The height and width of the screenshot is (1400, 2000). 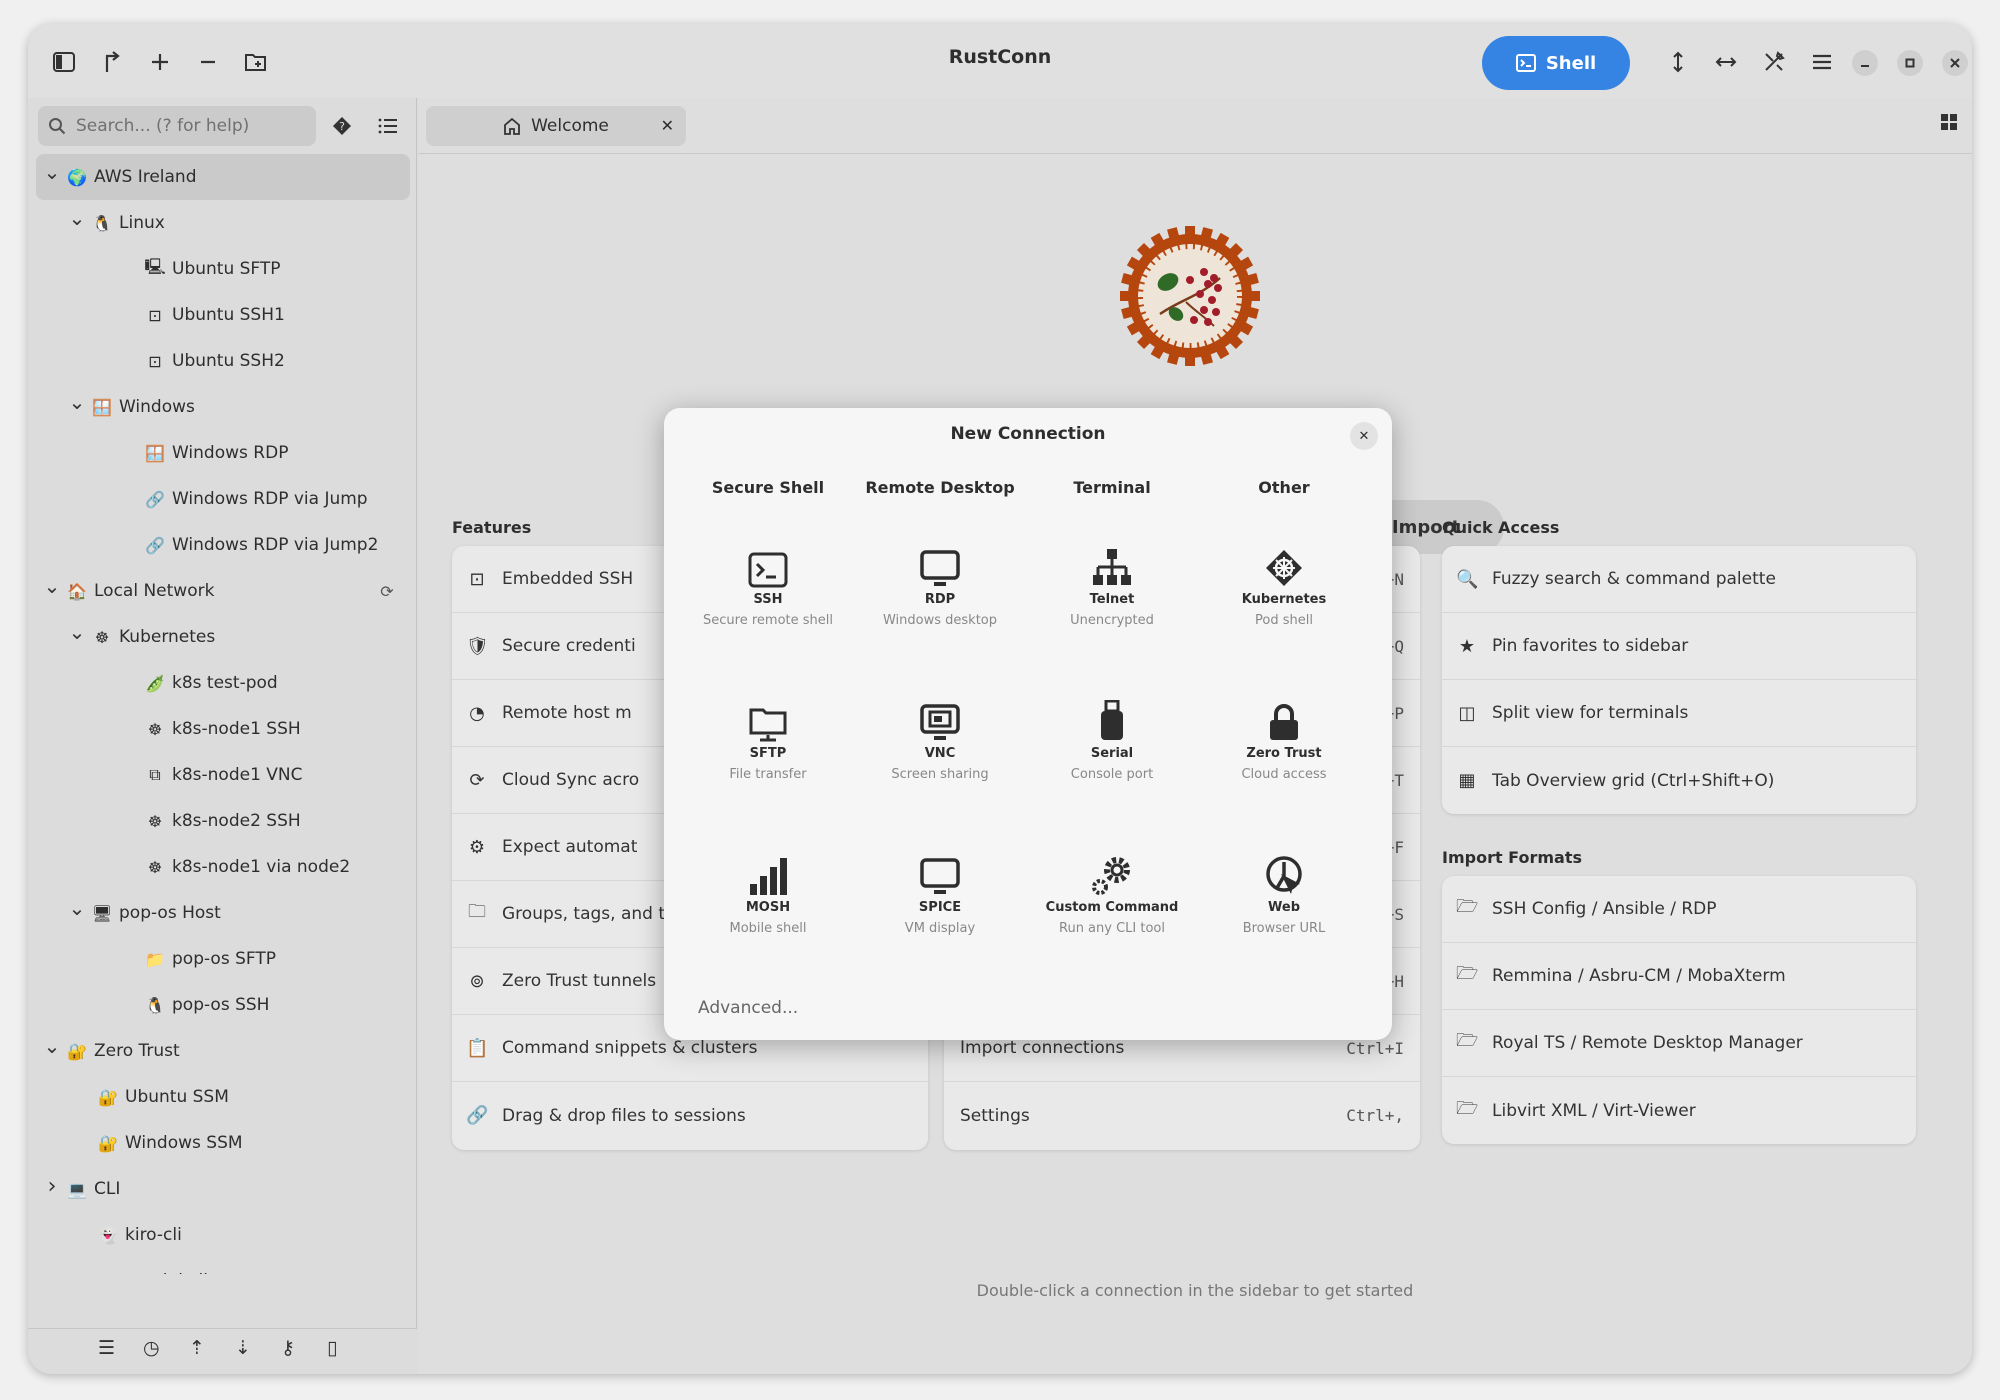 I want to click on tree-item: ⌄ 🪟 Windows, so click(x=223, y=407).